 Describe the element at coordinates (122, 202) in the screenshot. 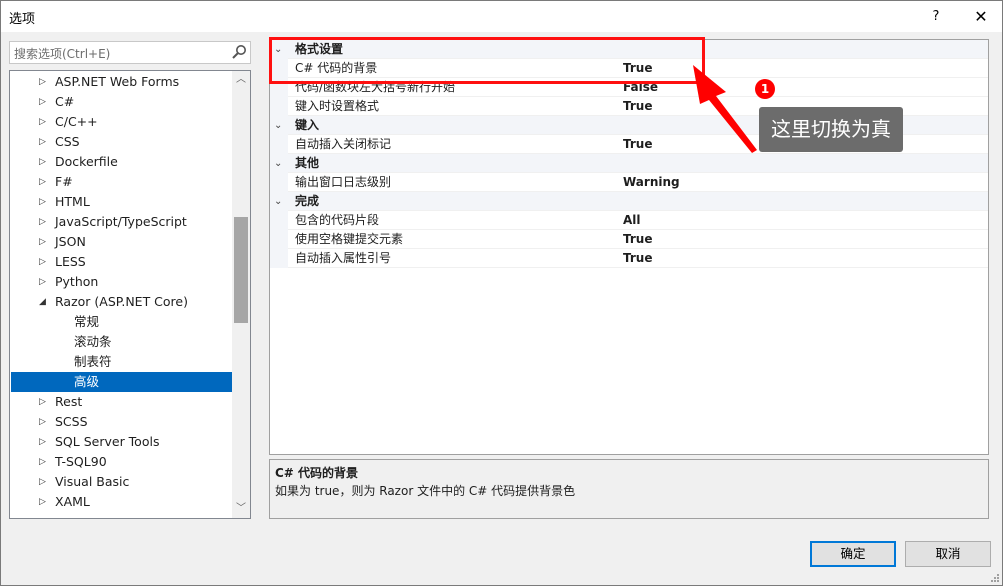

I see `tree-item: ▷ HTML` at that location.